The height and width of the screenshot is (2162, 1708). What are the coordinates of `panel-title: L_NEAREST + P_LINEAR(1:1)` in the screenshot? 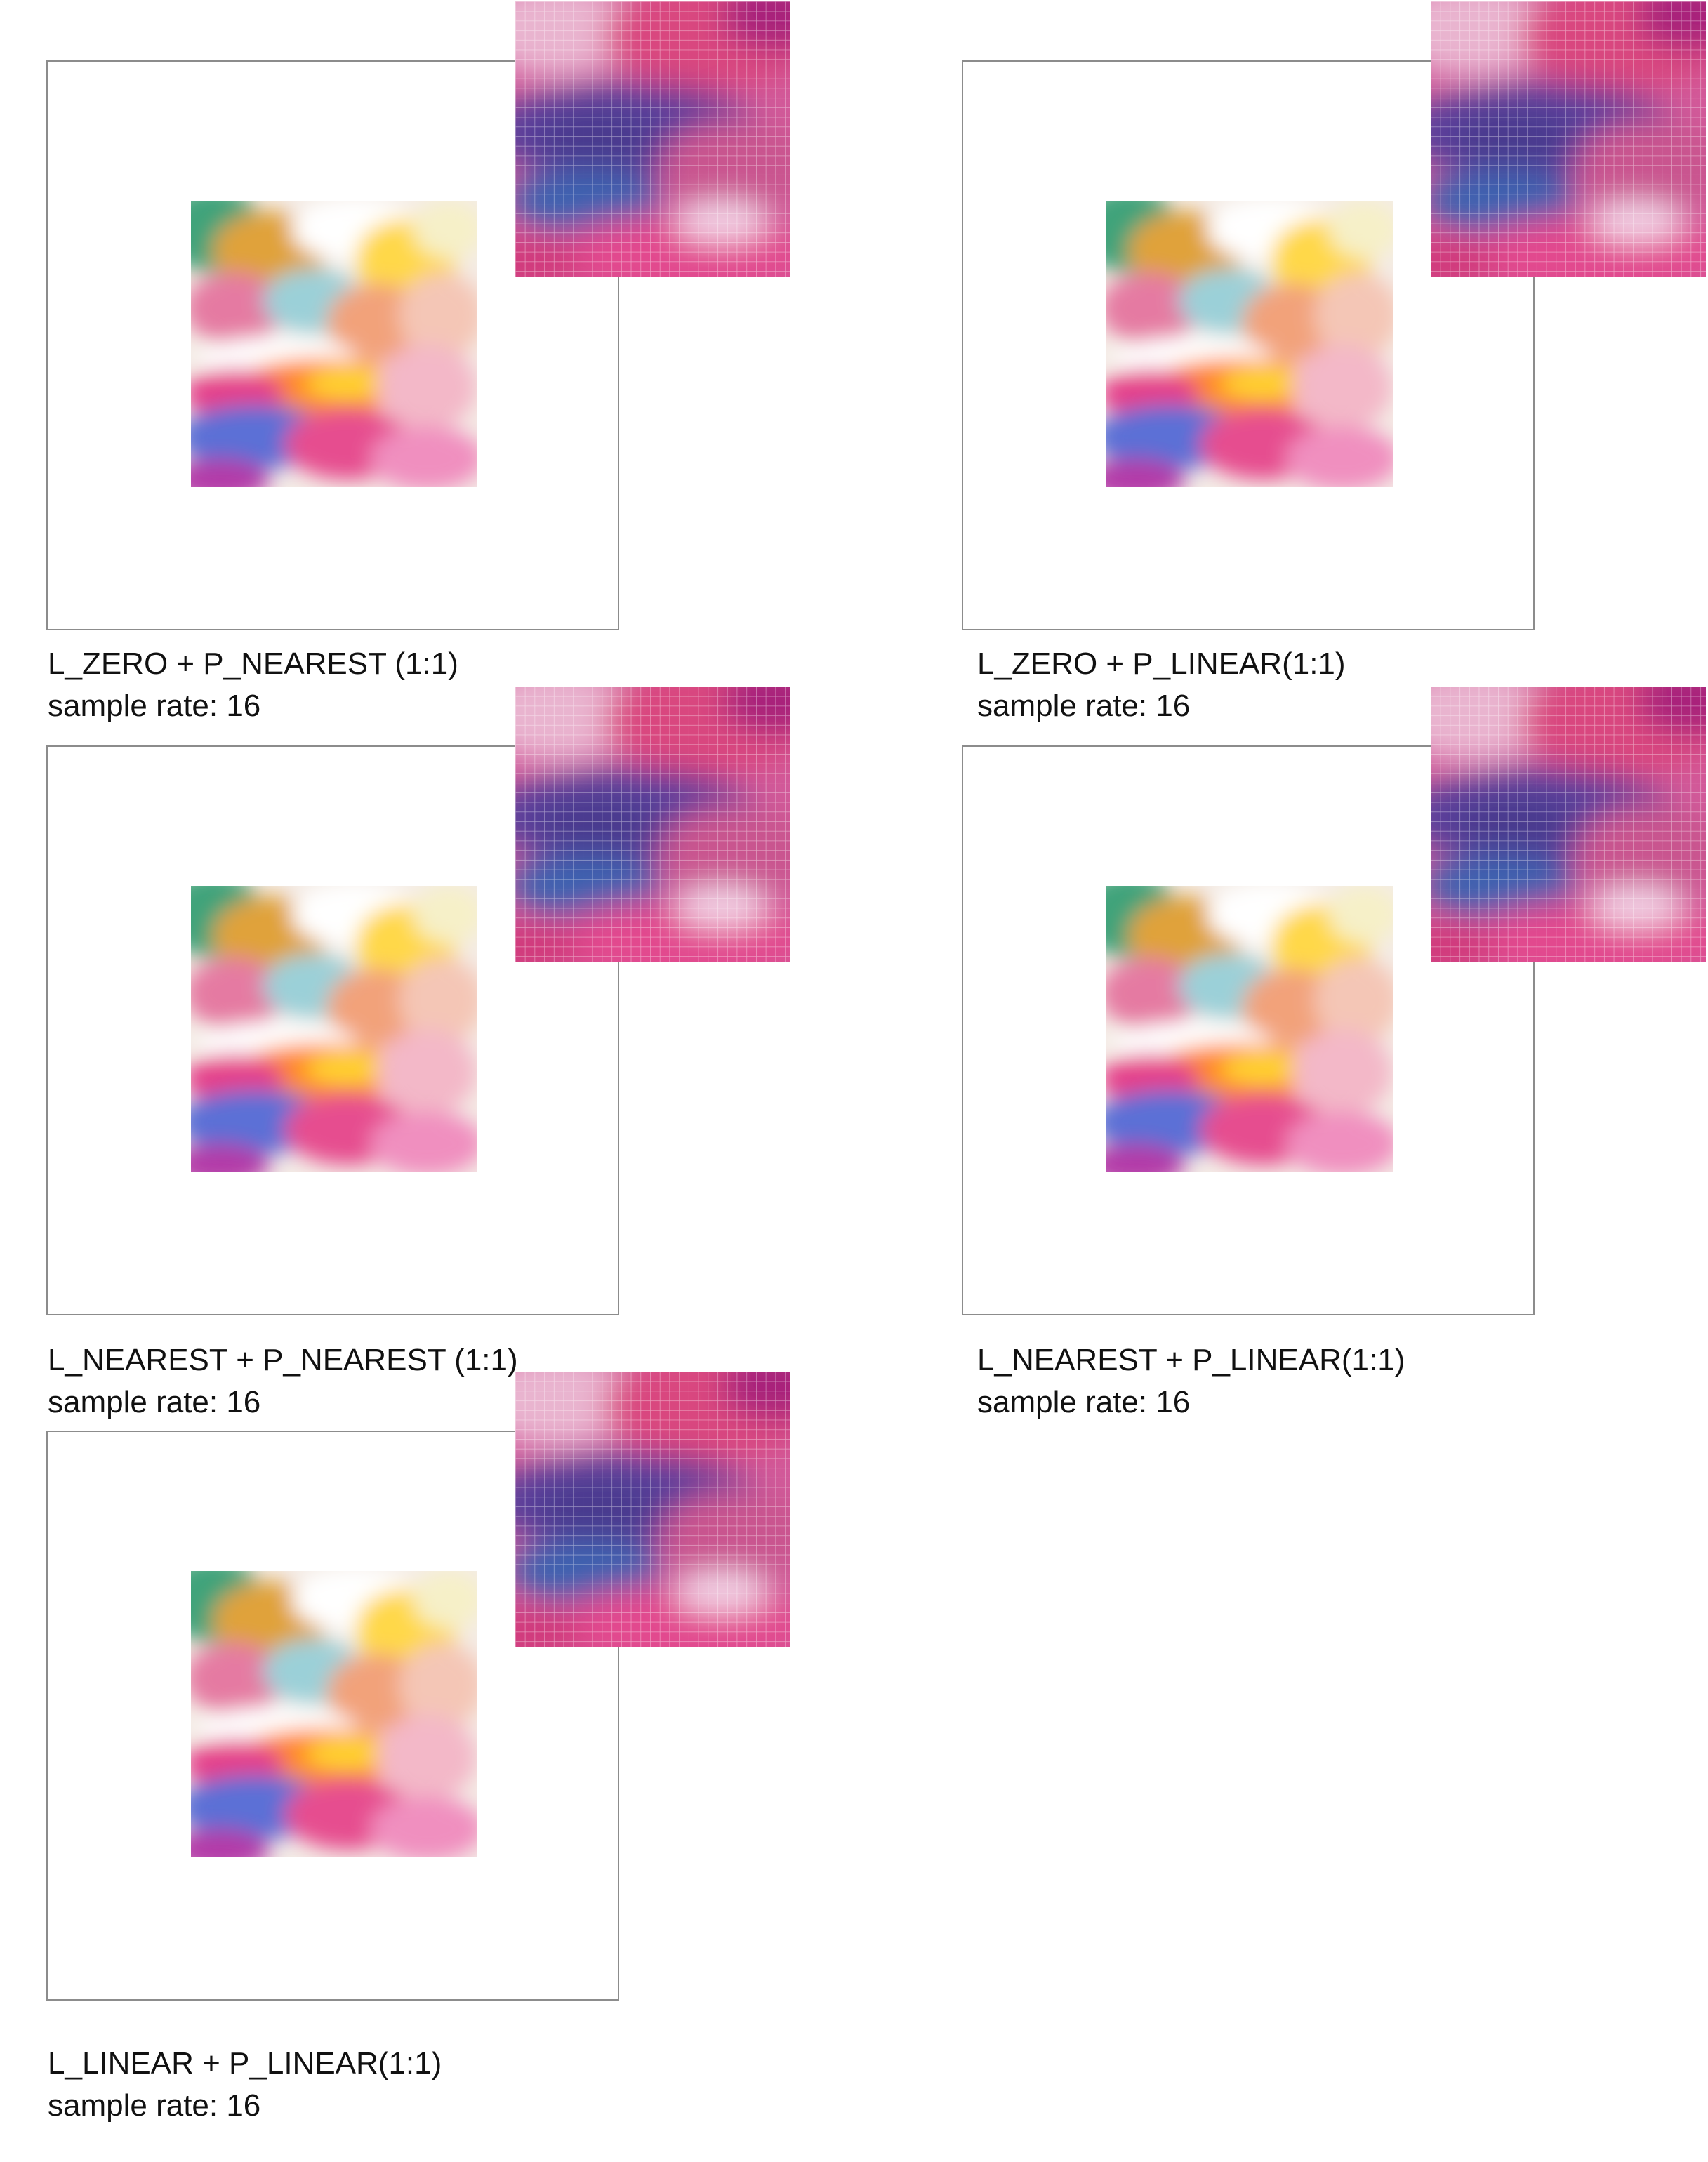 It's located at (1191, 1360).